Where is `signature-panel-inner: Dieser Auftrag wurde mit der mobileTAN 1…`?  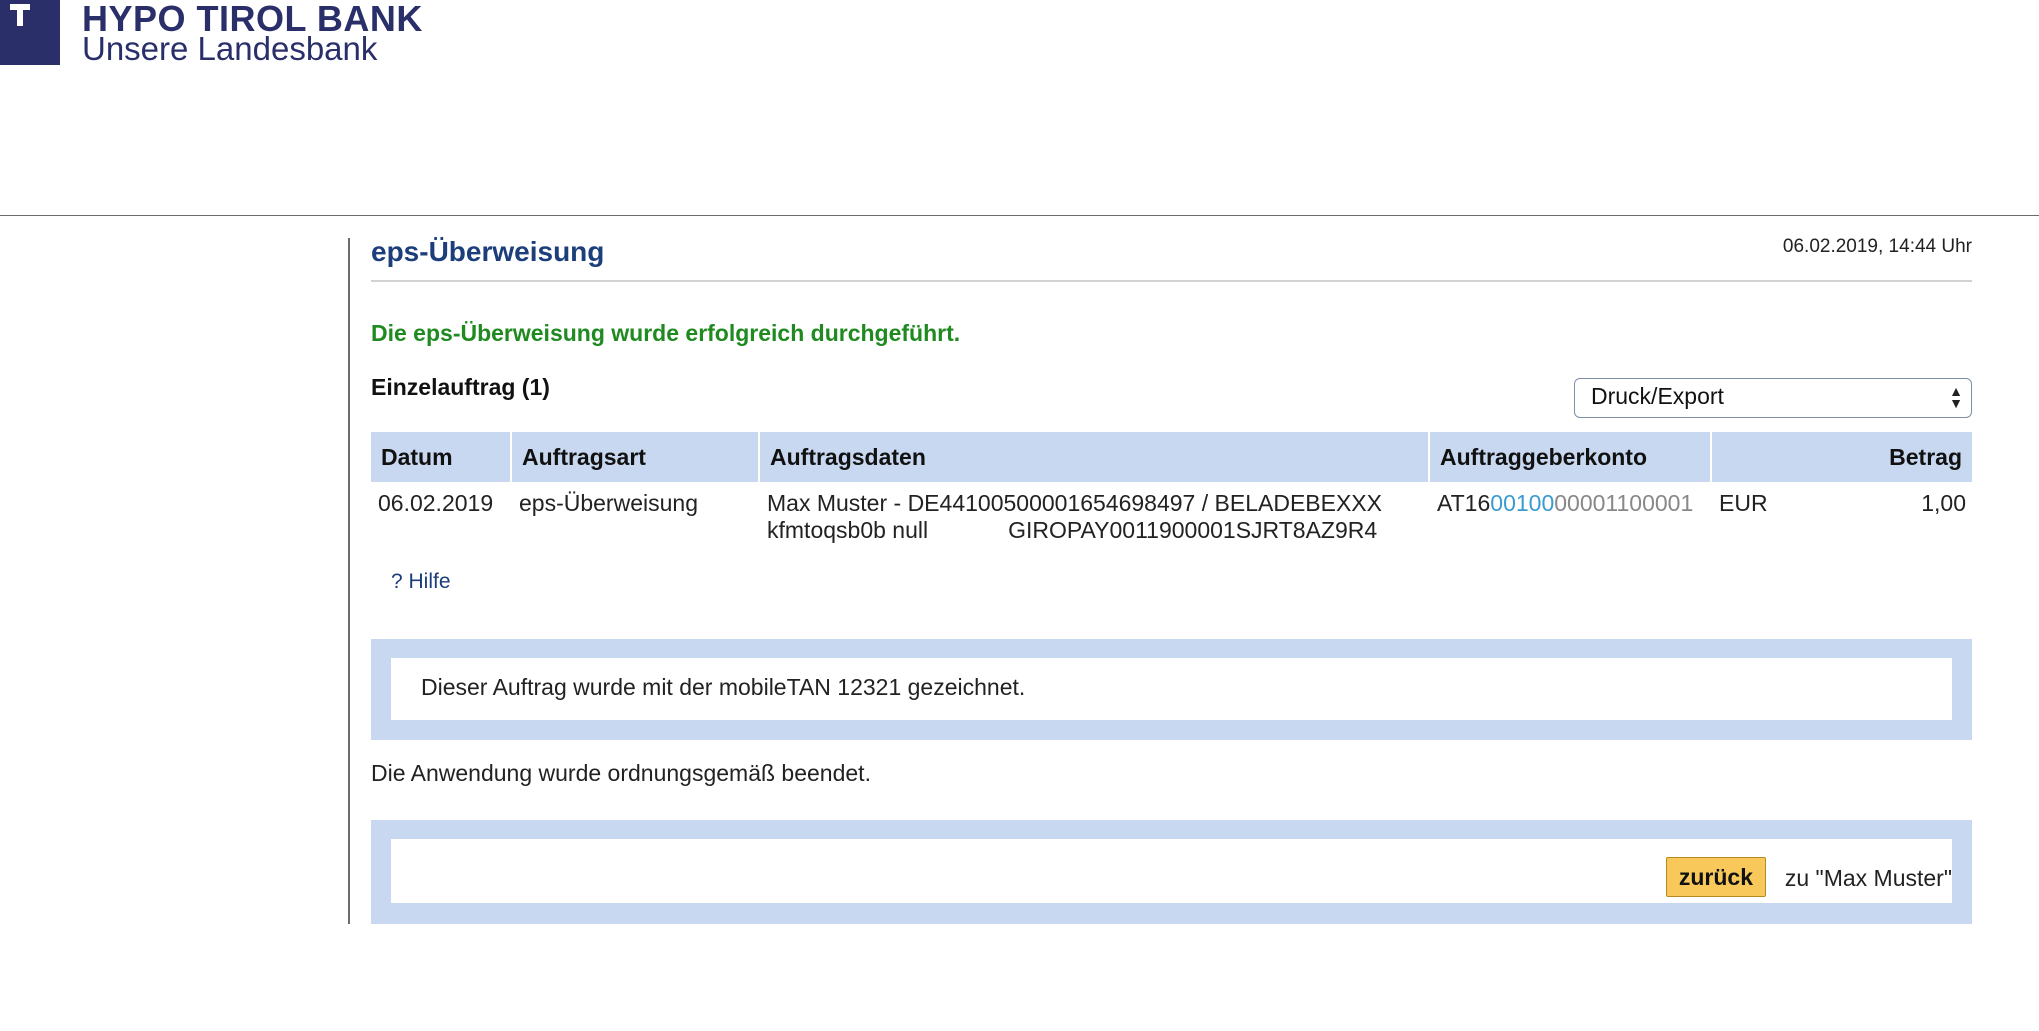 signature-panel-inner: Dieser Auftrag wurde mit der mobileTAN 1… is located at coordinates (1171, 689).